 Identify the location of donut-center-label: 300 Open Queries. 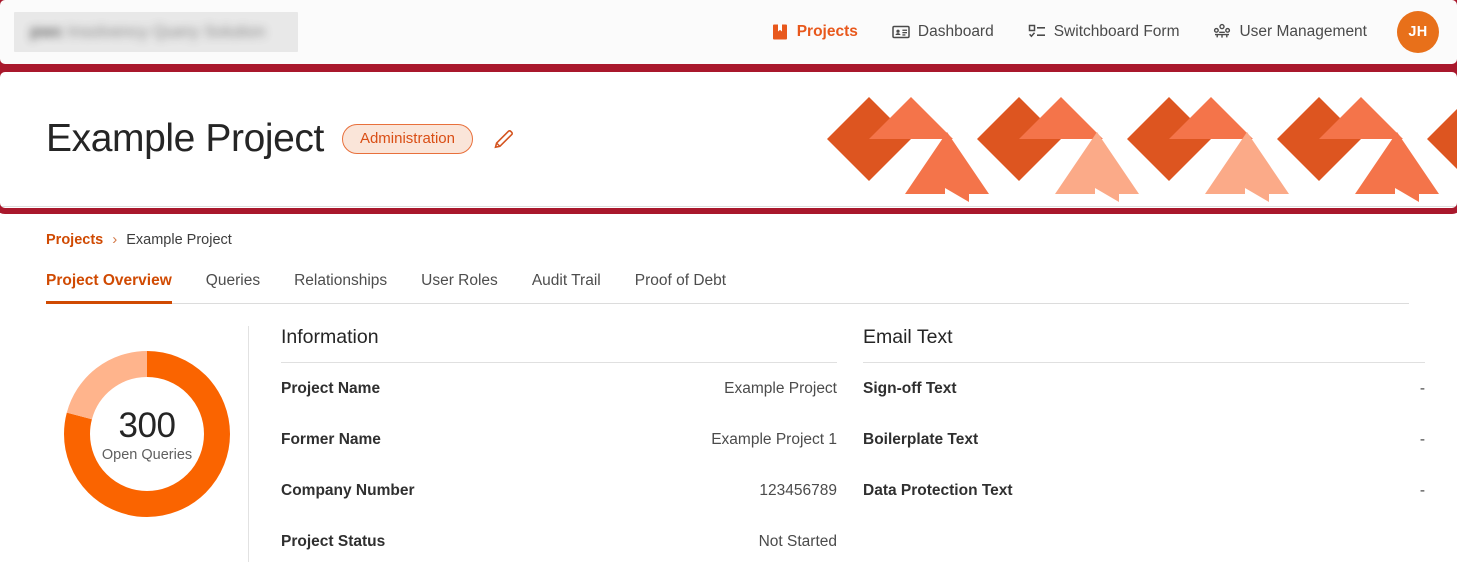
(147, 434).